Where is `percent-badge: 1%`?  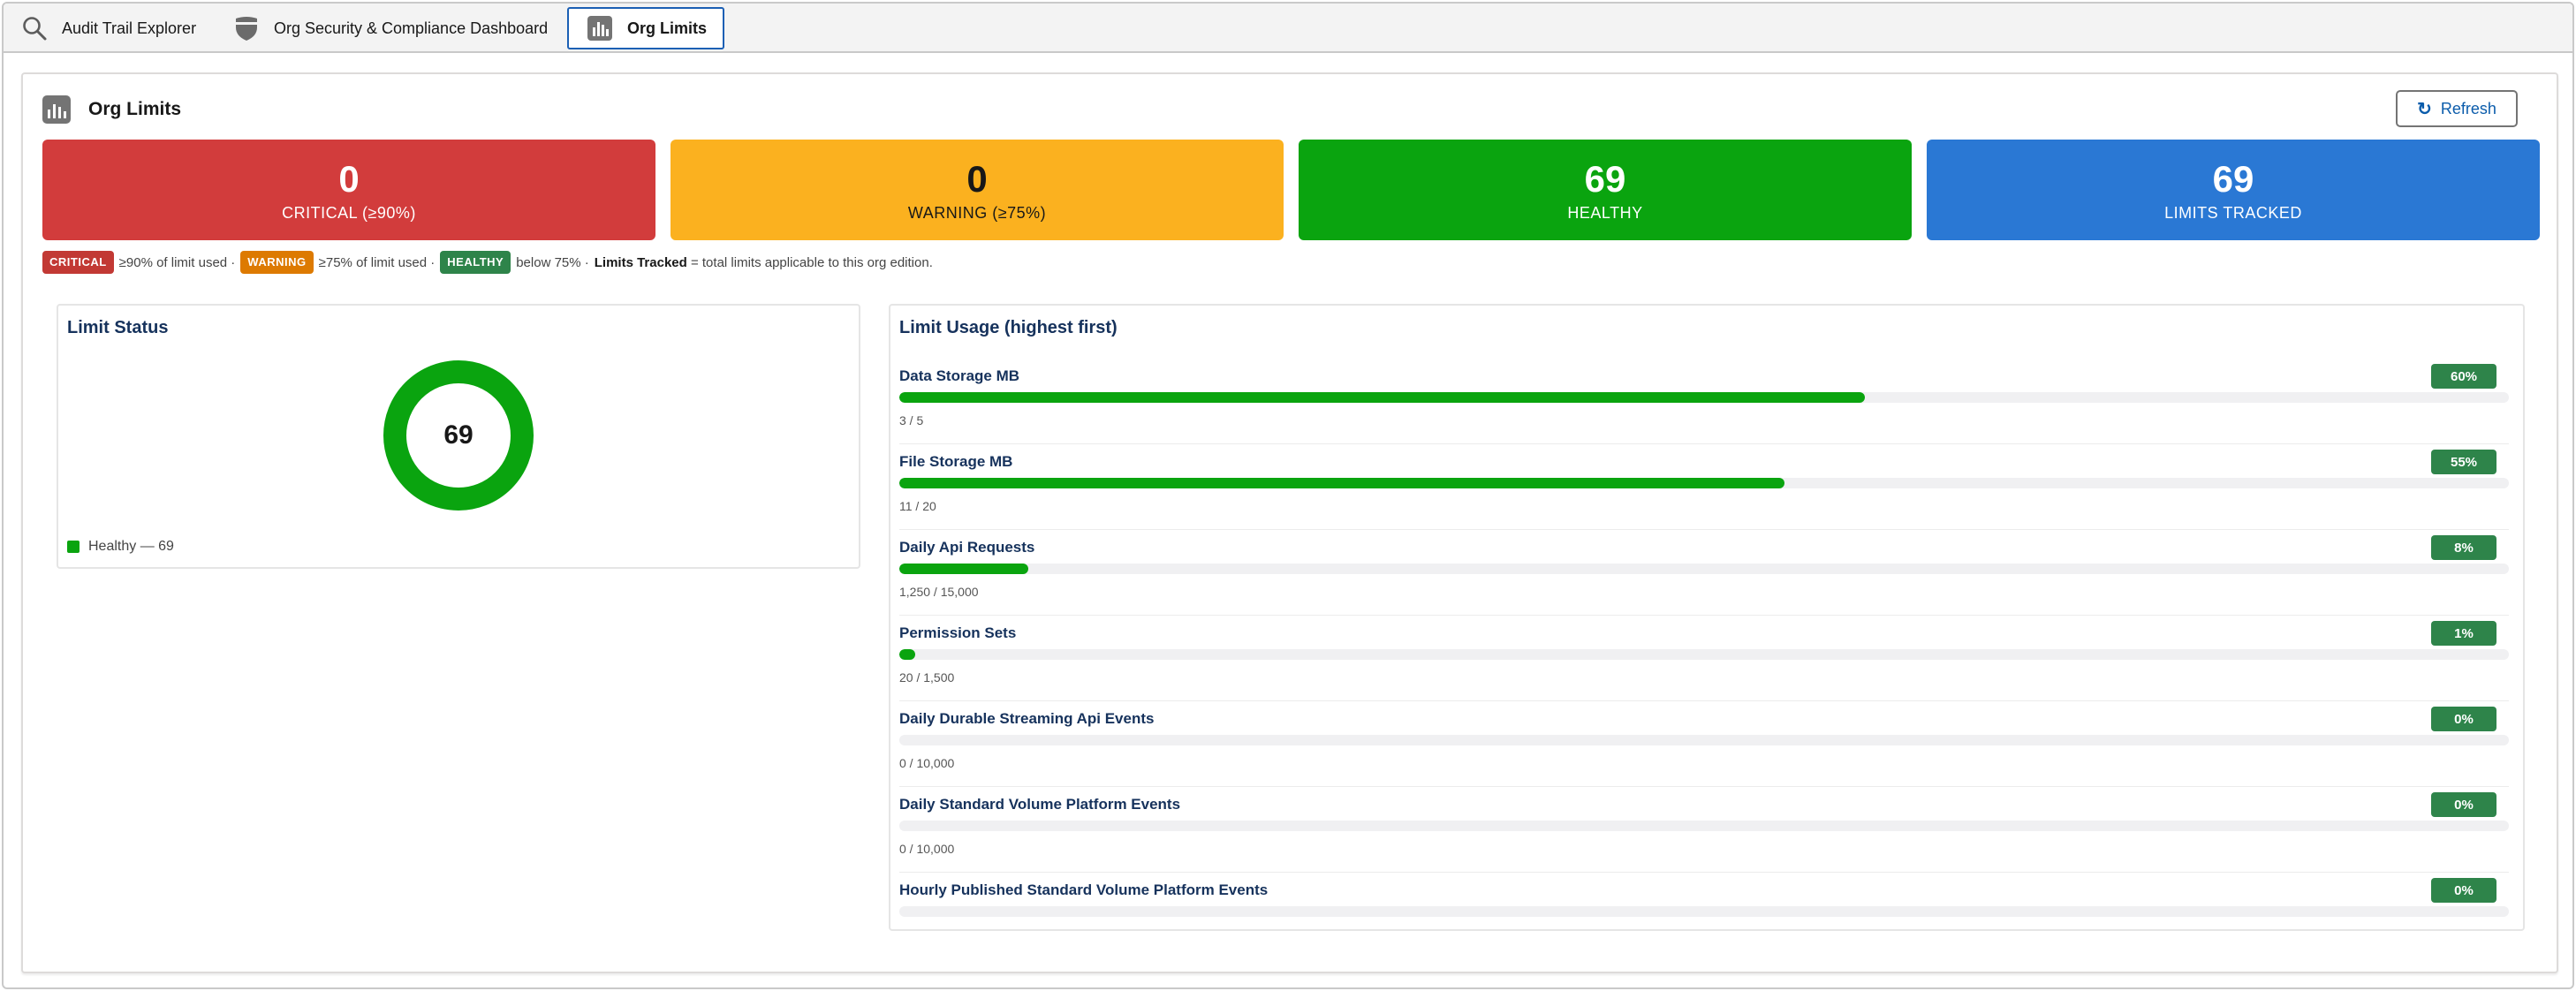 percent-badge: 1% is located at coordinates (2463, 634).